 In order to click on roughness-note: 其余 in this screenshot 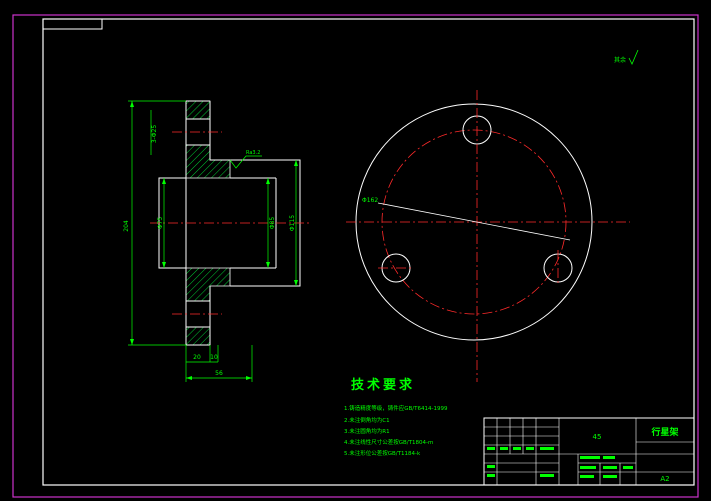, I will do `click(626, 57)`.